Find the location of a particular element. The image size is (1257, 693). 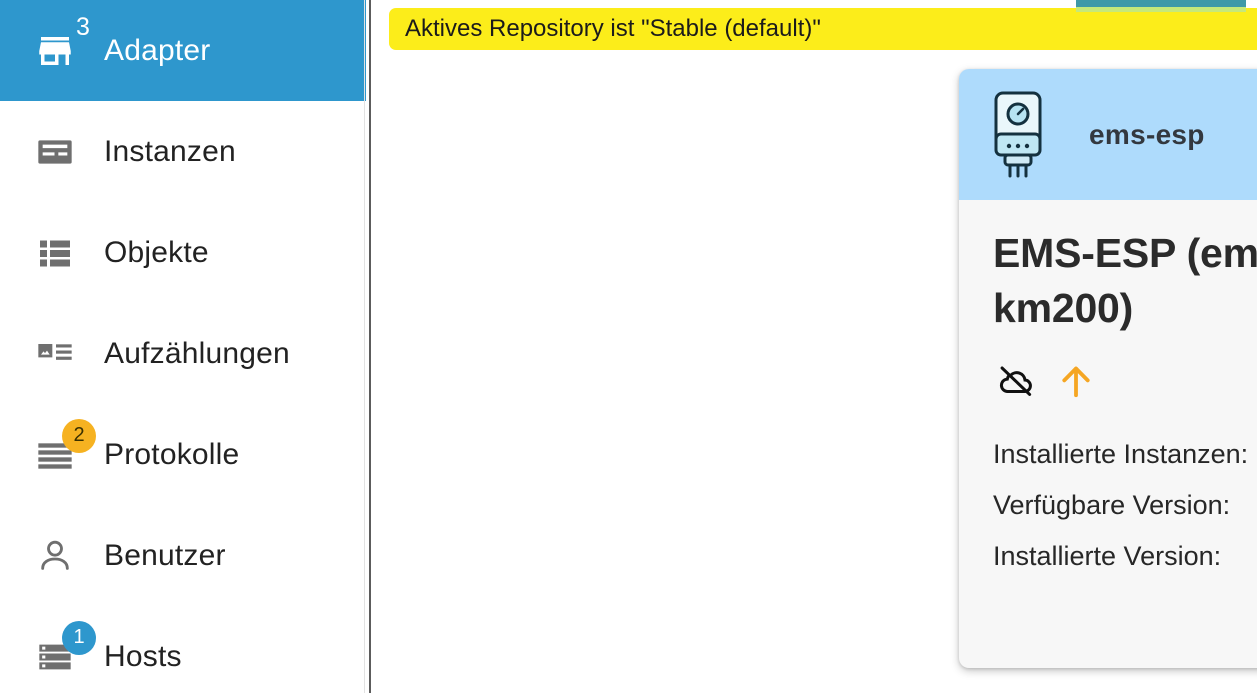

info-row-installed-version: Installierte Version: 1.4.0 is located at coordinates (1125, 566).